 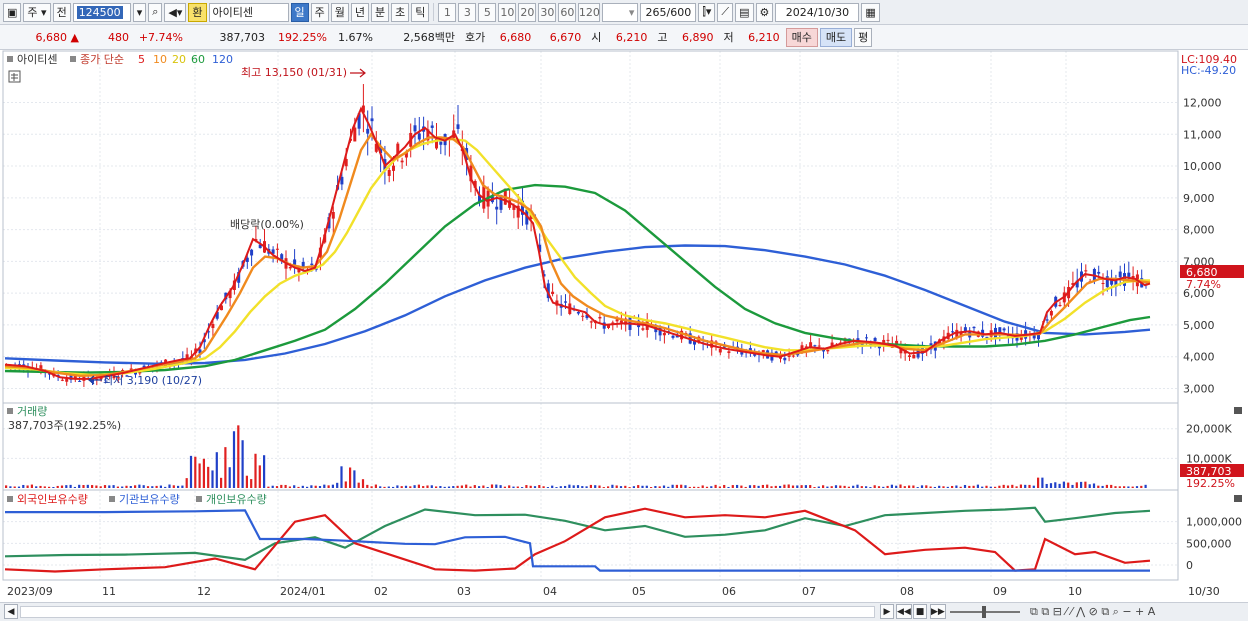 I want to click on interval-custom-input: ▾, so click(x=620, y=12).